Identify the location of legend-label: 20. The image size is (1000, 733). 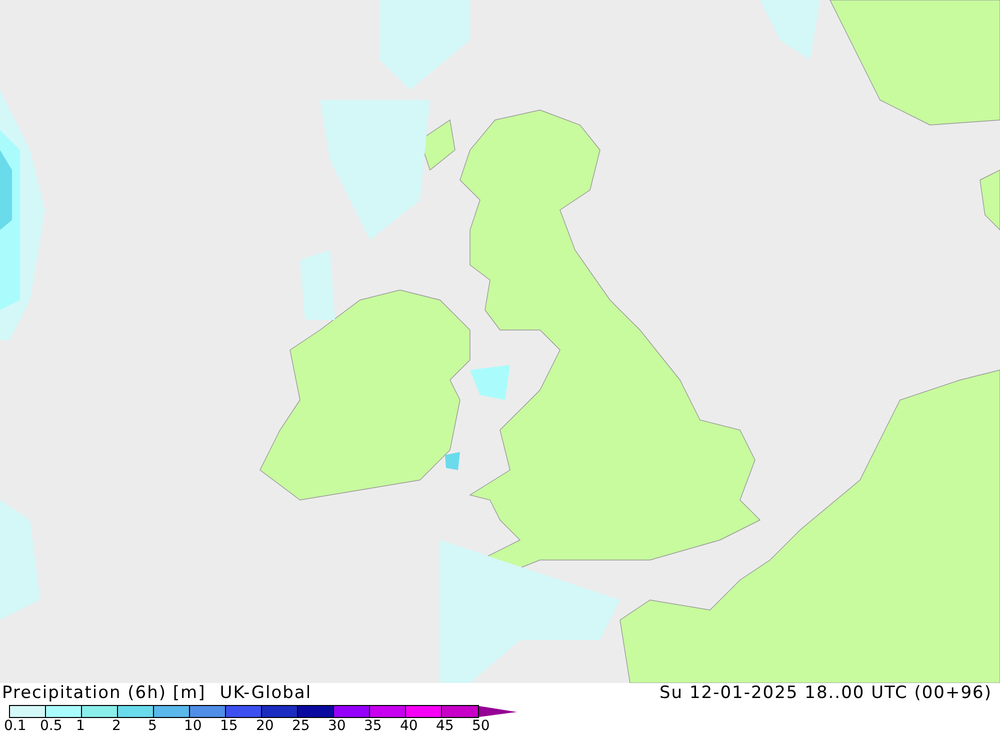
(265, 725).